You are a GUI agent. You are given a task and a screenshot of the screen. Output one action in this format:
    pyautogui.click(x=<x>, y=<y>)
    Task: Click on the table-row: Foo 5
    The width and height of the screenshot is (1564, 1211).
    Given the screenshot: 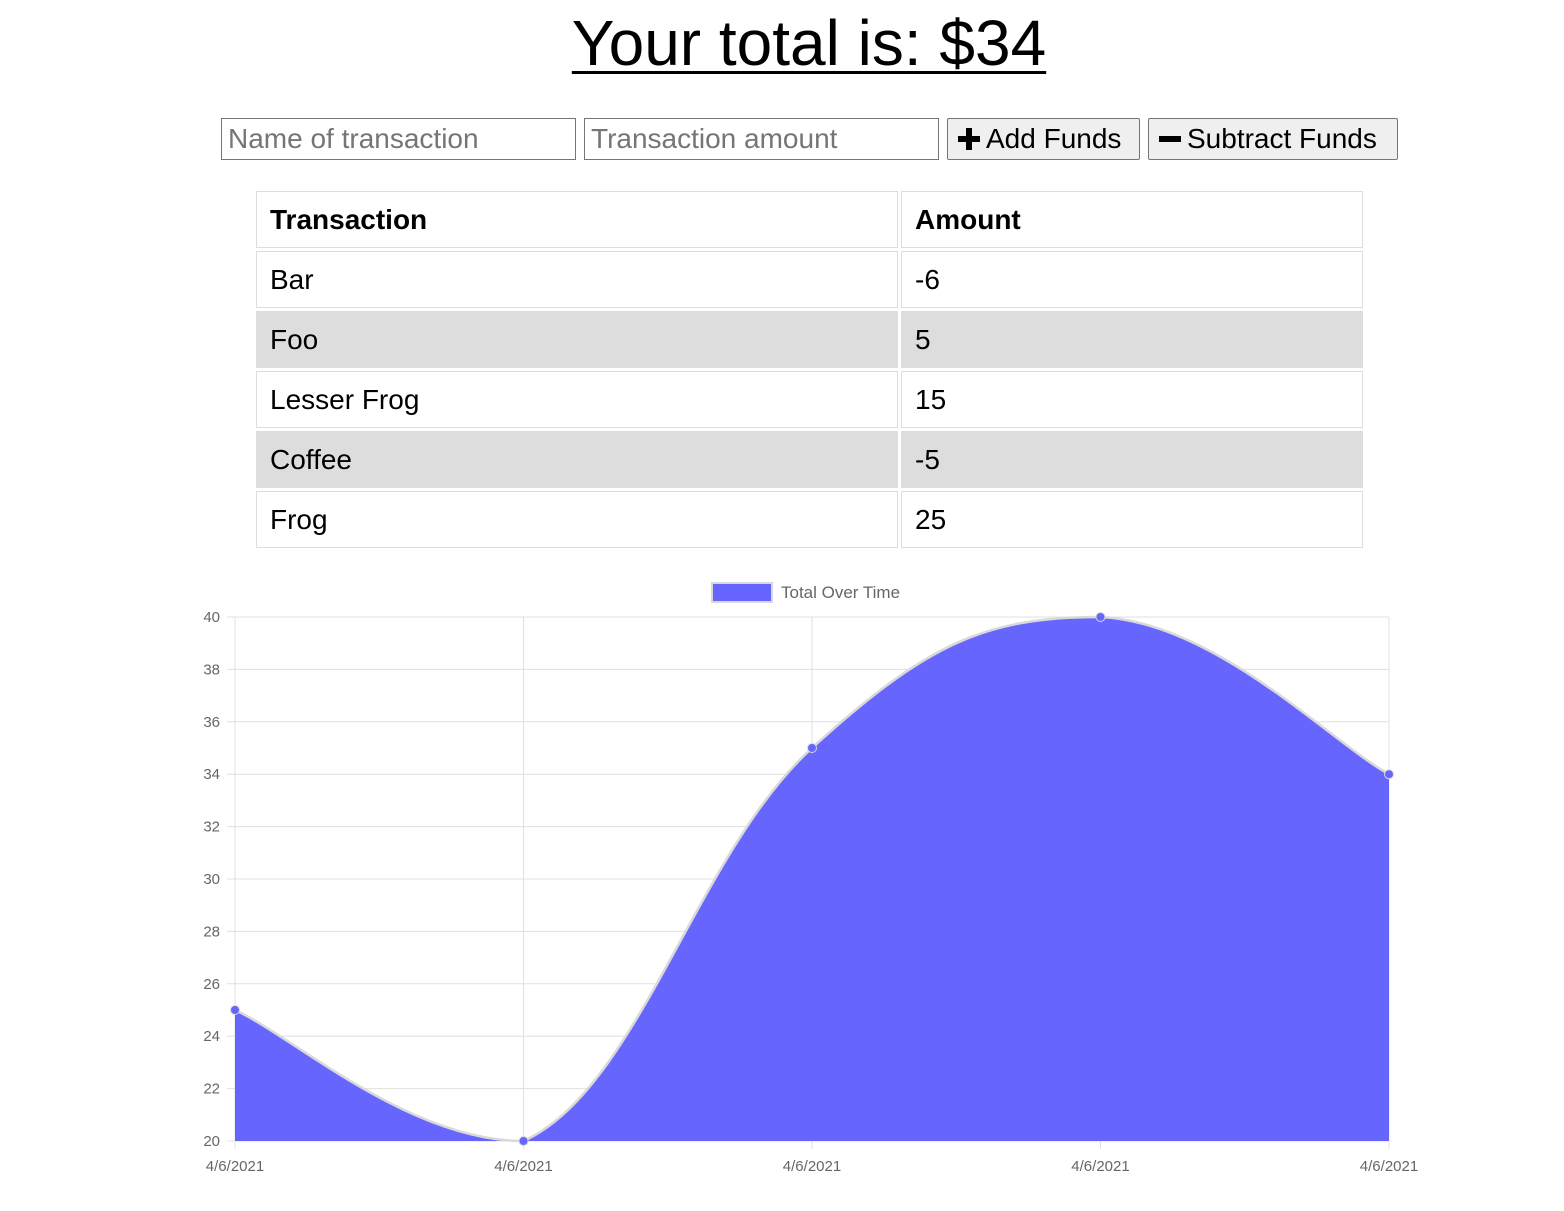 What is the action you would take?
    pyautogui.click(x=809, y=339)
    